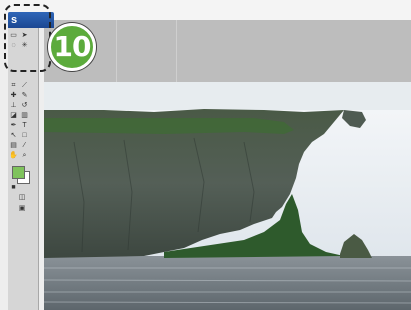 The width and height of the screenshot is (411, 310). I want to click on default-colors-icon: ■, so click(13, 188).